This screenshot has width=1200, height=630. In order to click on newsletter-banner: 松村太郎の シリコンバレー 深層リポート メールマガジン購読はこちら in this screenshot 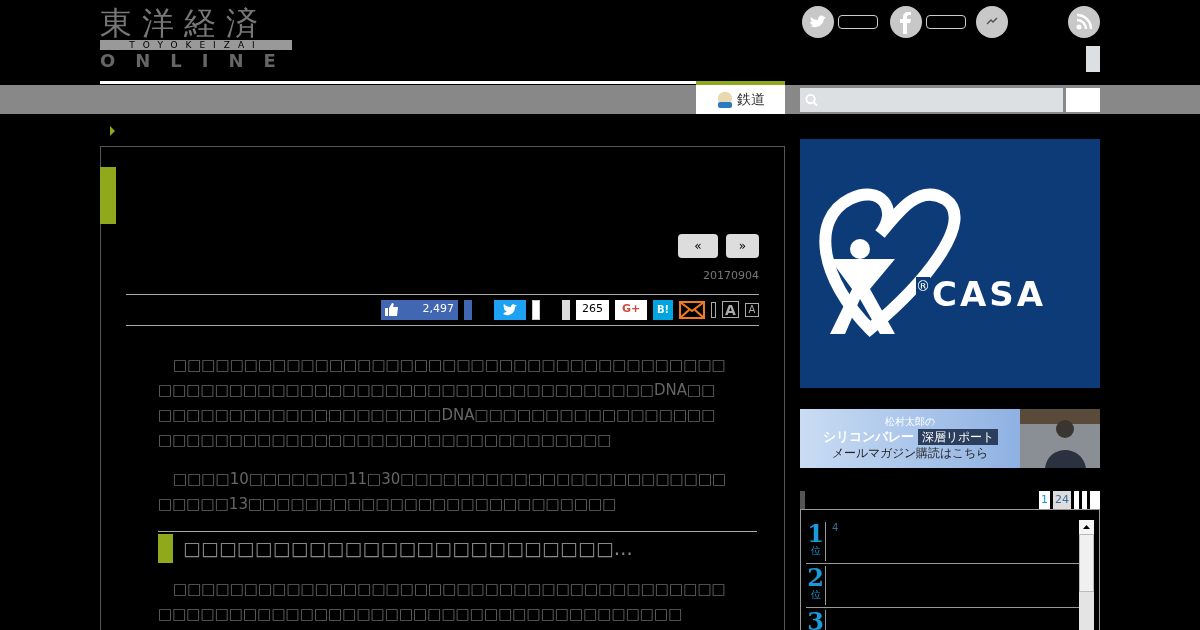, I will do `click(950, 438)`.